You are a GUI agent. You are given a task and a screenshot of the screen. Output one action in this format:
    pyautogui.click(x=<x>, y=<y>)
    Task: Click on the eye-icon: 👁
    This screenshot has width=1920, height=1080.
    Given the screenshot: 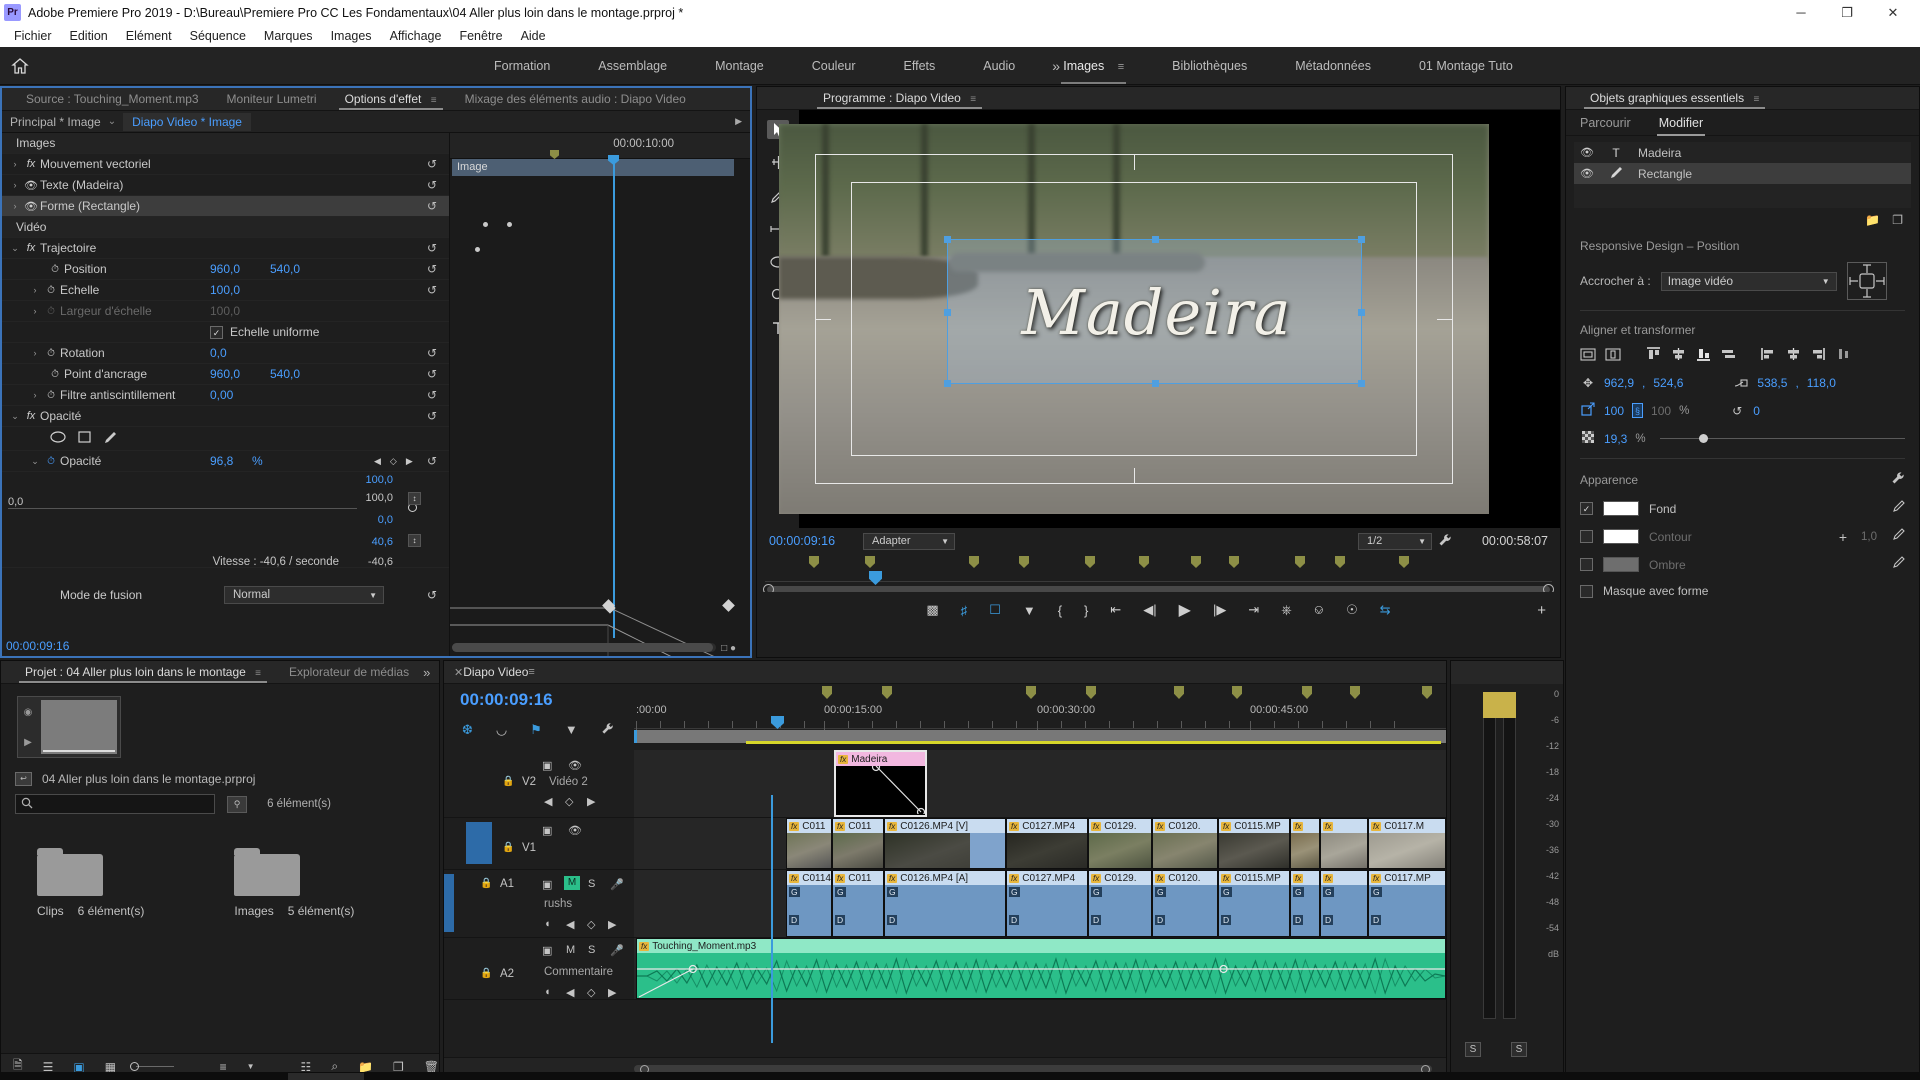 What is the action you would take?
    pyautogui.click(x=31, y=206)
    